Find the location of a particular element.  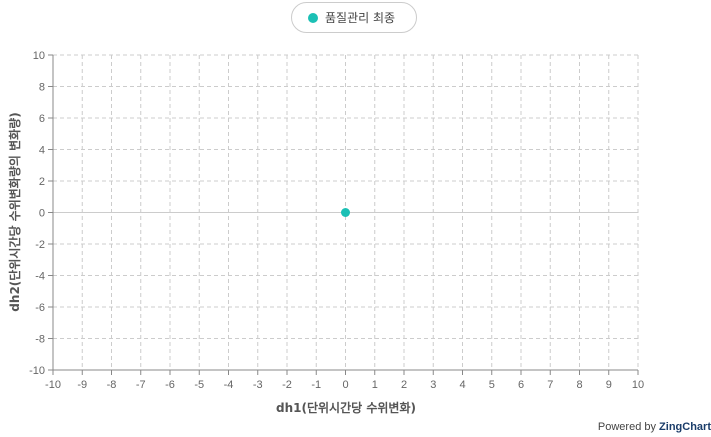

x-tick-label: 3 is located at coordinates (433, 385).